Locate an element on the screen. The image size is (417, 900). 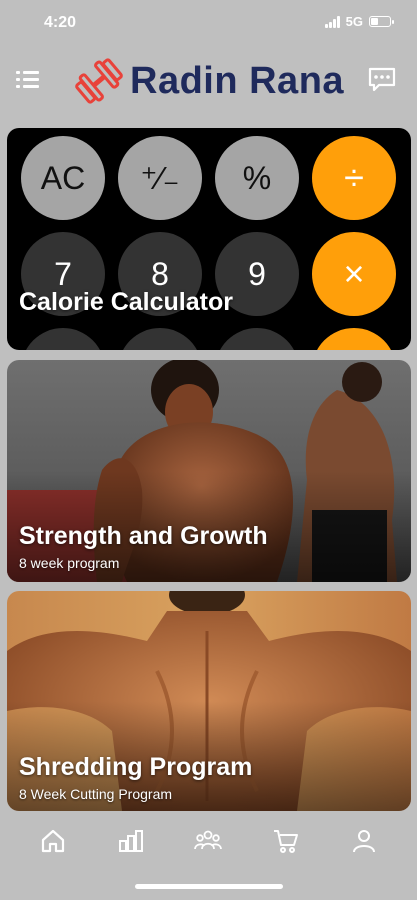
home-icon is located at coordinates (52, 841).